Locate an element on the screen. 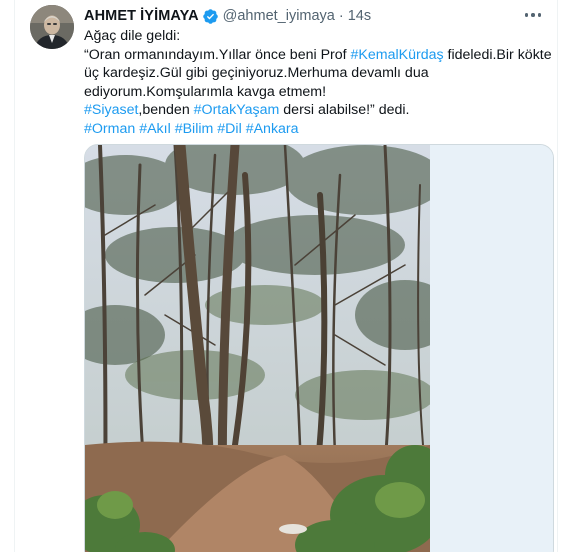 The height and width of the screenshot is (552, 574). hashtag-link: #Orman is located at coordinates (109, 129).